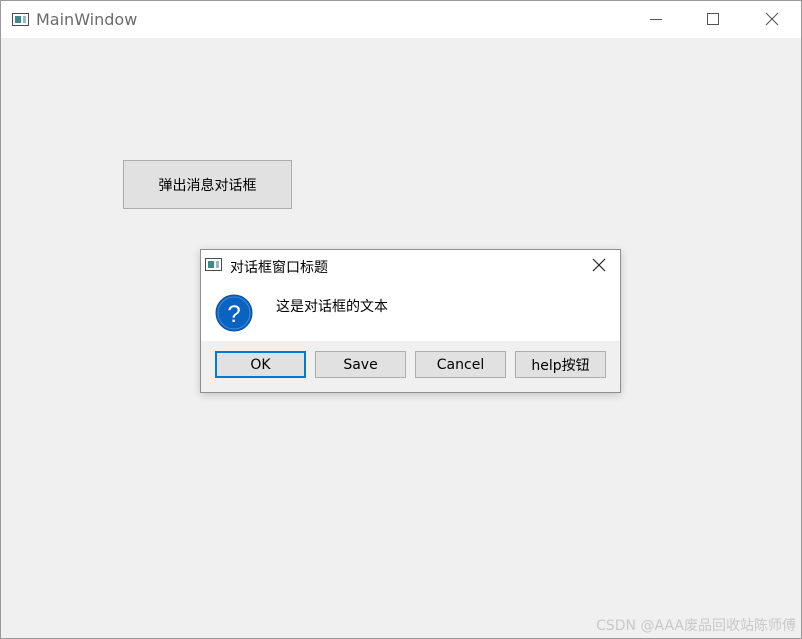 The height and width of the screenshot is (639, 802). I want to click on question-icon: ?, so click(234, 313).